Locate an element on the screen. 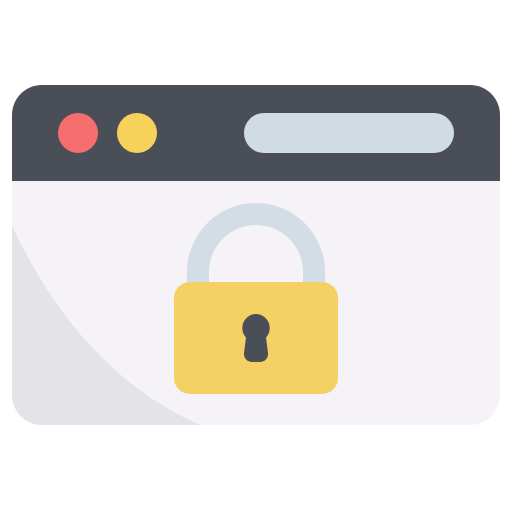 The width and height of the screenshot is (512, 512). minimize-dot-icon is located at coordinates (137, 133).